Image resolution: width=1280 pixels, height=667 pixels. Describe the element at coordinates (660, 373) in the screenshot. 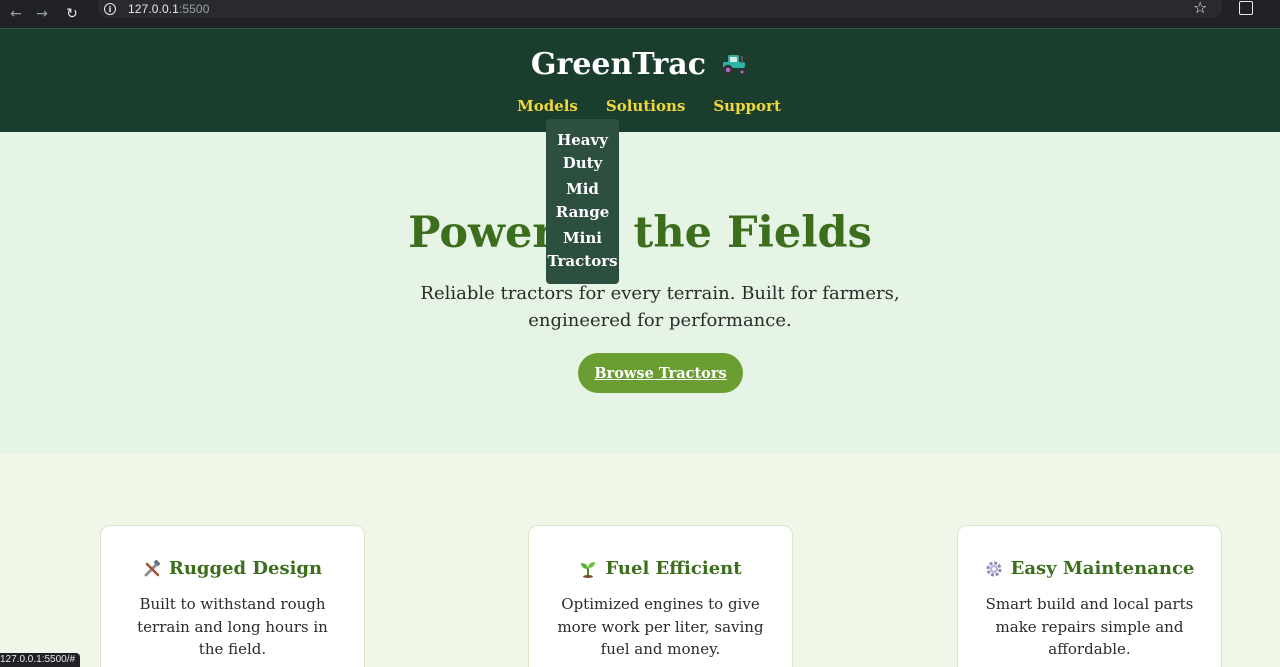

I see `browse-tractors-button: Browse Tractors` at that location.